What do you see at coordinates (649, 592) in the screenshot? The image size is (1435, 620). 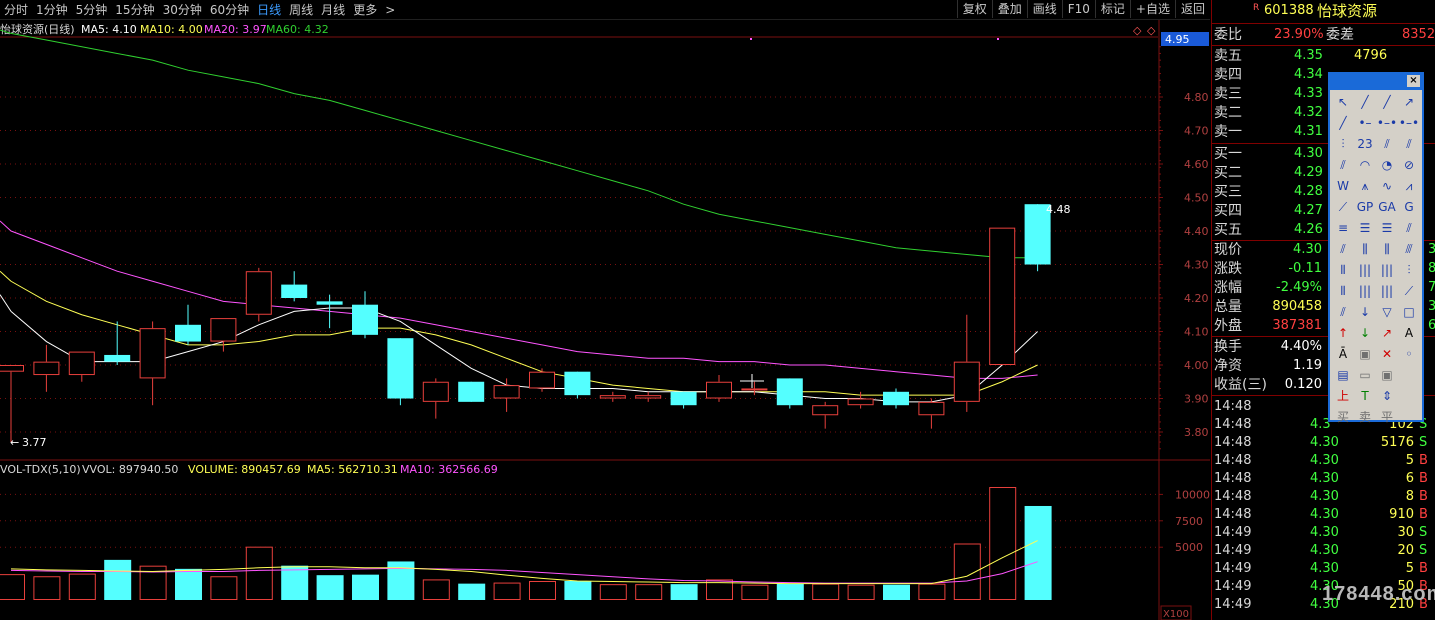 I see `volume-bar-up` at bounding box center [649, 592].